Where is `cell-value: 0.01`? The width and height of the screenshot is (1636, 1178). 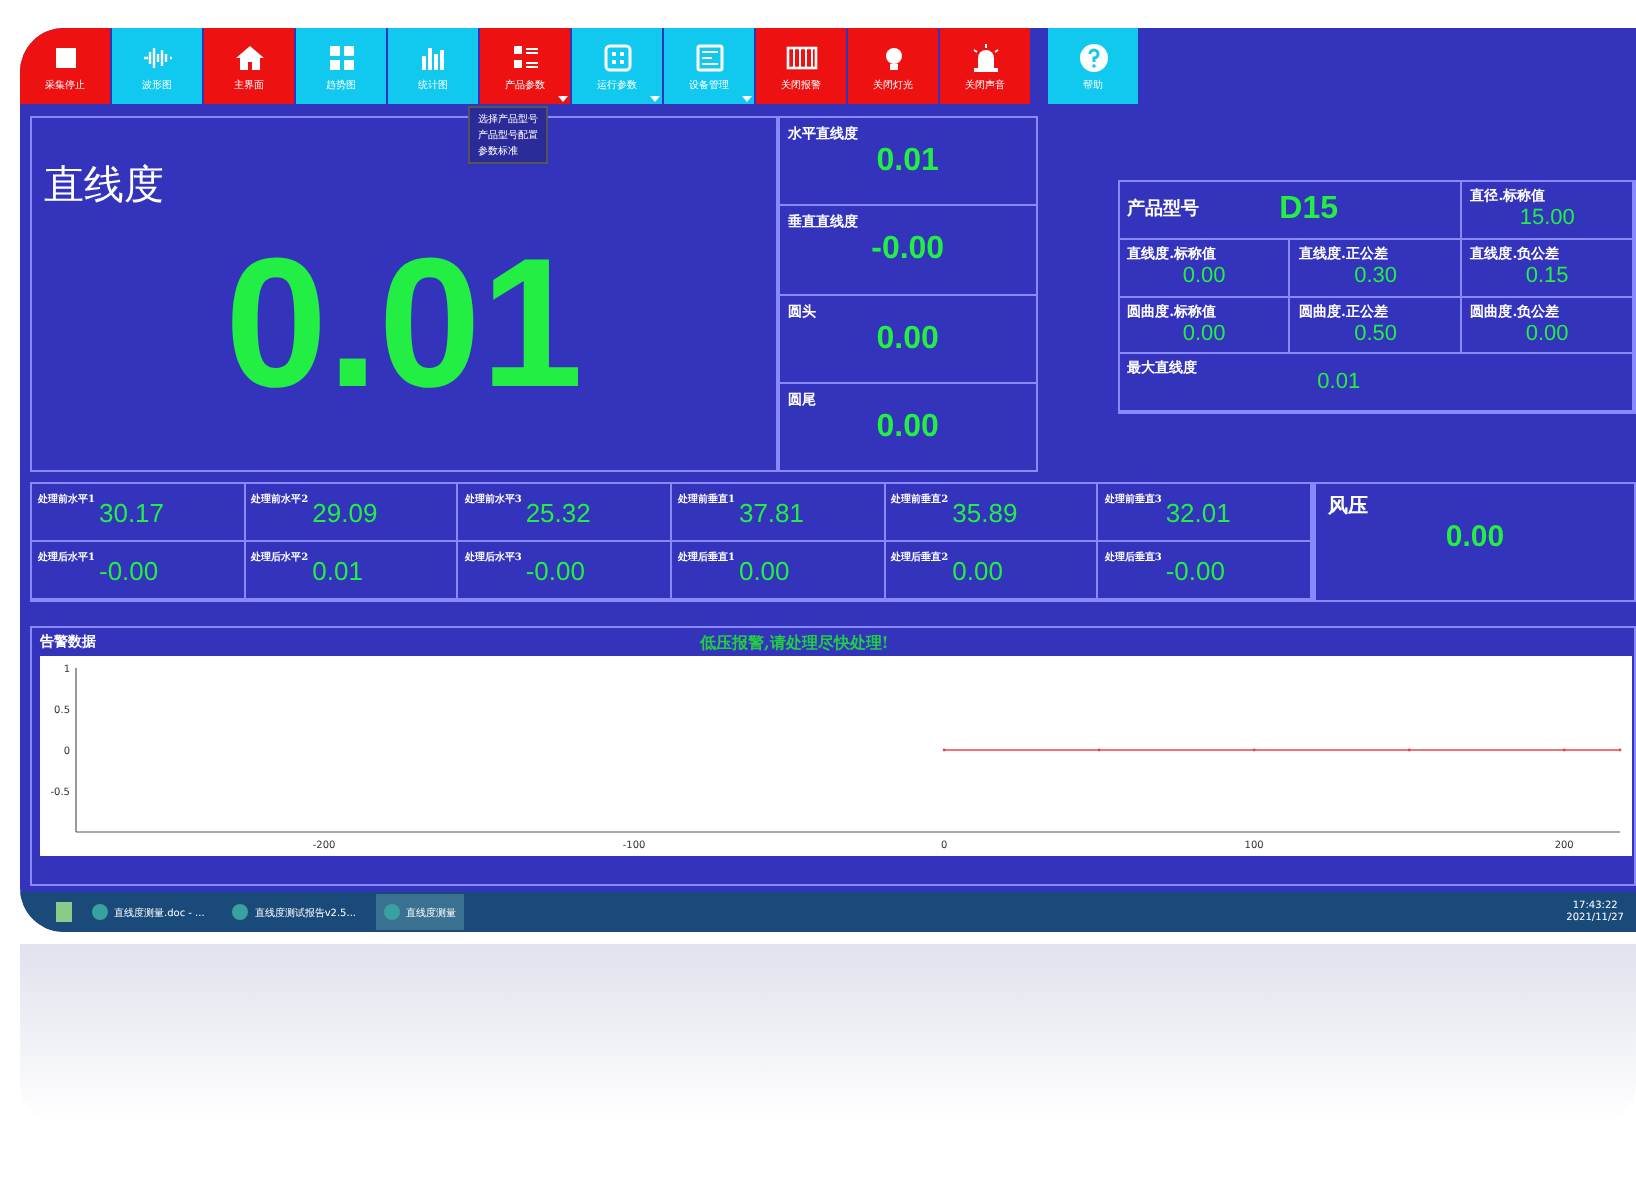
cell-value: 0.01 is located at coordinates (337, 570).